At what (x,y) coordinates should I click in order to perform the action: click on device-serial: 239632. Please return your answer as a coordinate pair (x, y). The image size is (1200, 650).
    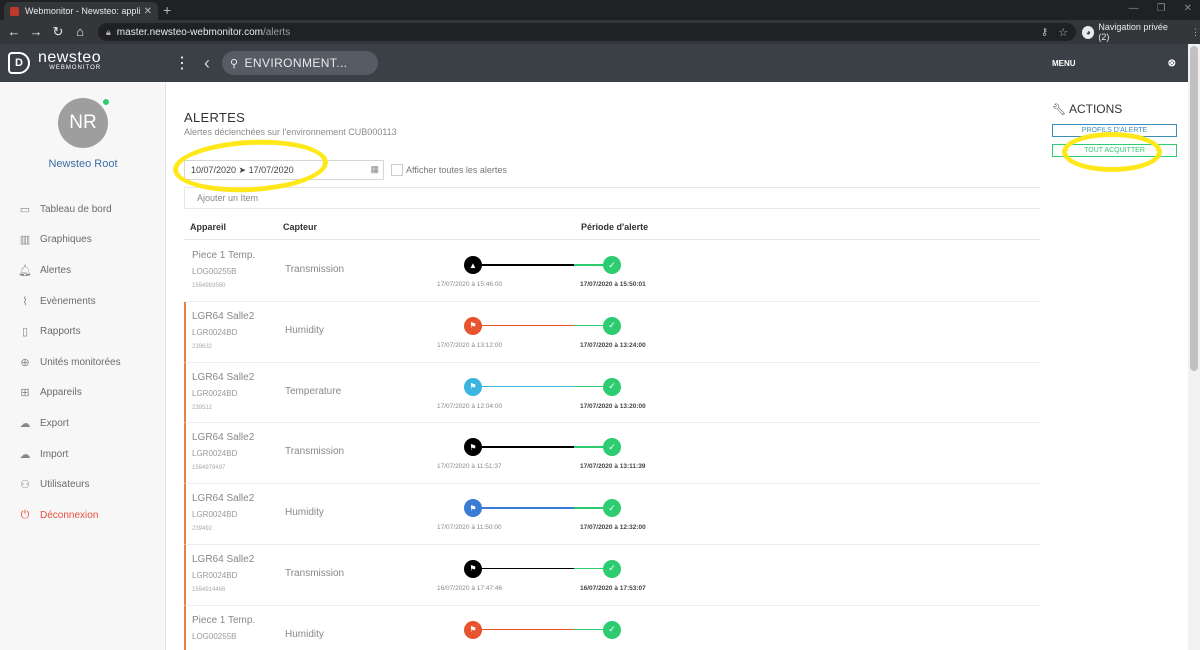
    Looking at the image, I should click on (202, 346).